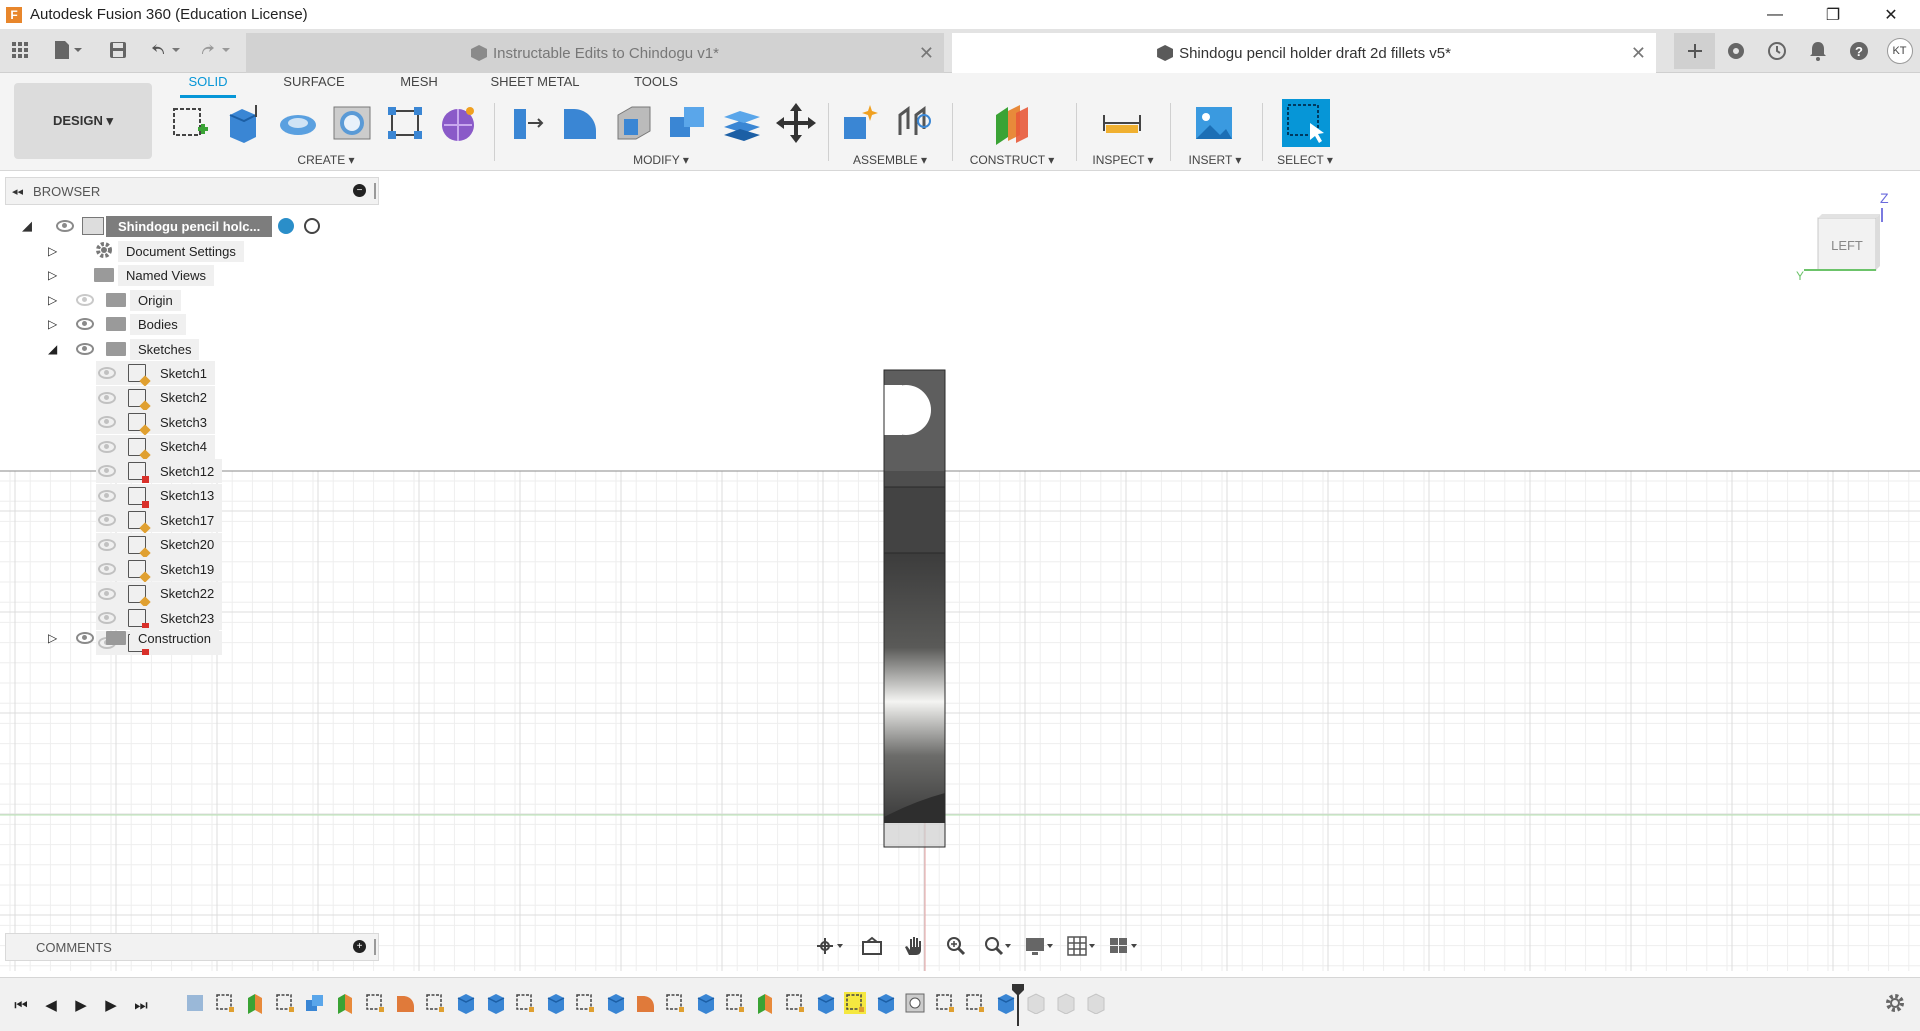 The image size is (1920, 1031). What do you see at coordinates (312, 226) in the screenshot?
I see `activate-radio-icon` at bounding box center [312, 226].